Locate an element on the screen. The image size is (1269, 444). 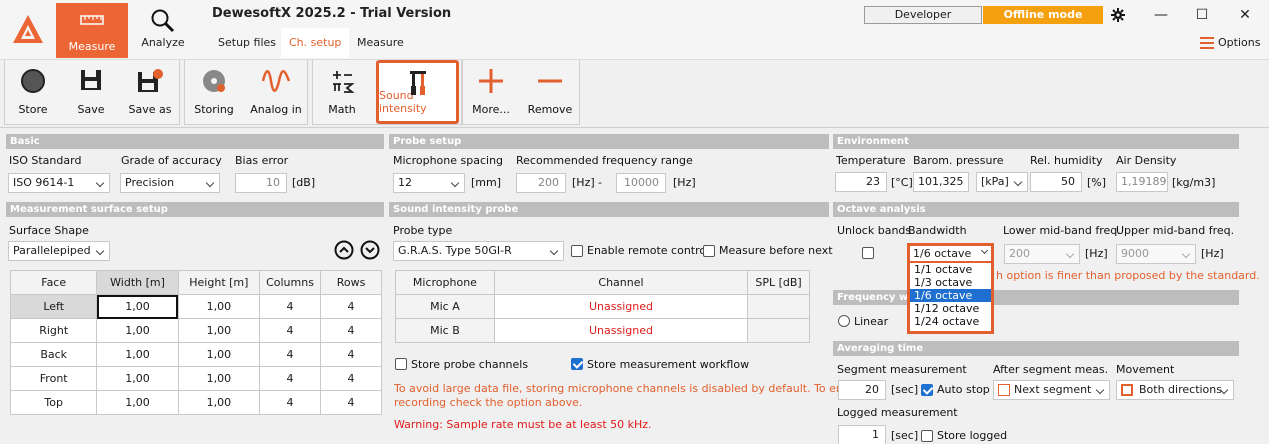
table-row: Mic B Unassigned is located at coordinates (602, 330).